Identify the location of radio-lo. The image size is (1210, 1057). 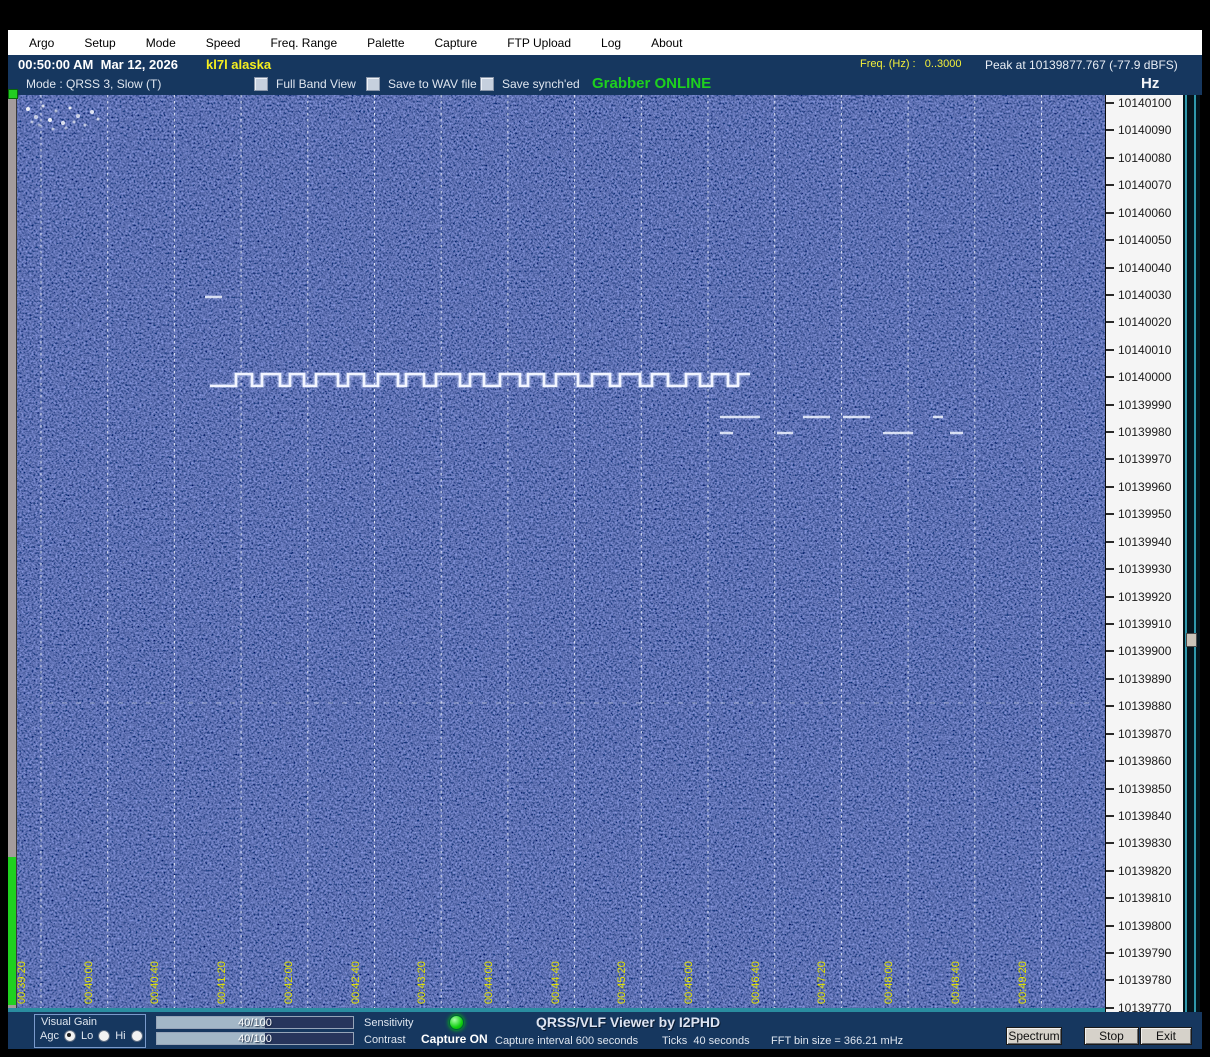
(104, 1036).